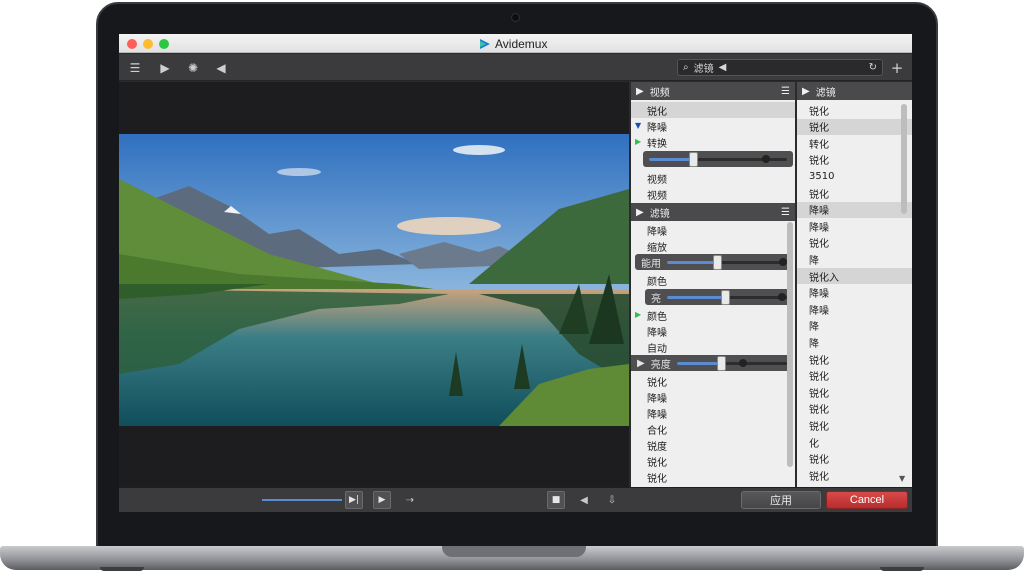 This screenshot has width=1024, height=576. Describe the element at coordinates (612, 500) in the screenshot. I see `download-icon: ⇩` at that location.